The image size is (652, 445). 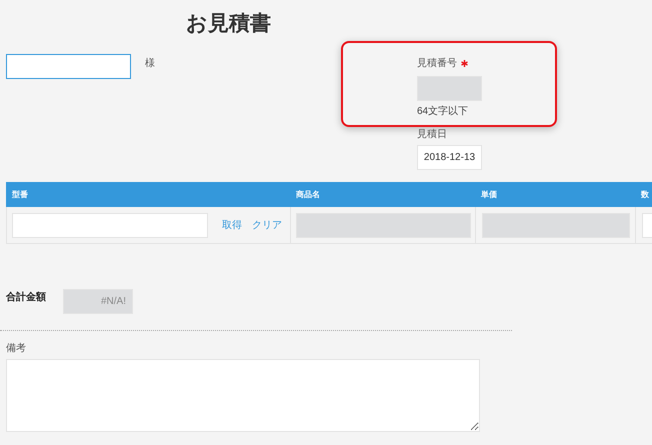 I want to click on field-hint: 64文字以下, so click(x=442, y=112).